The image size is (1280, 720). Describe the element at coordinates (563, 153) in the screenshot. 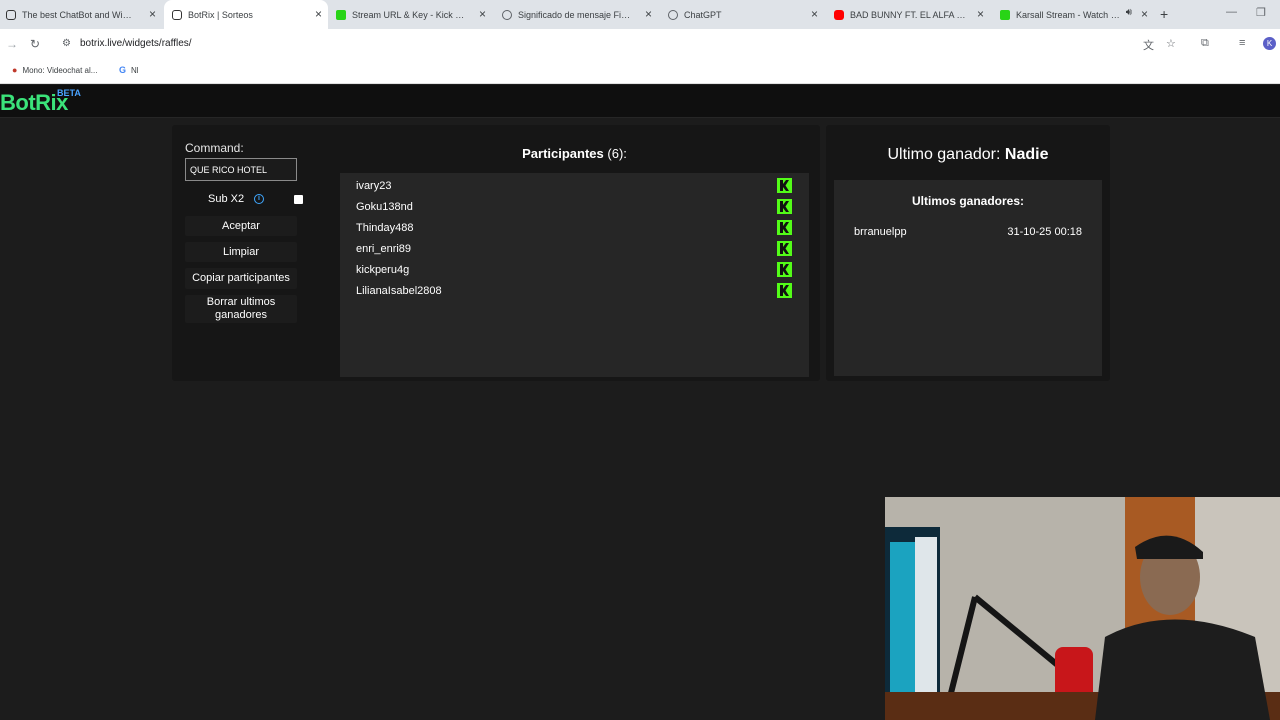

I see `participants-title-text: Participantes` at that location.